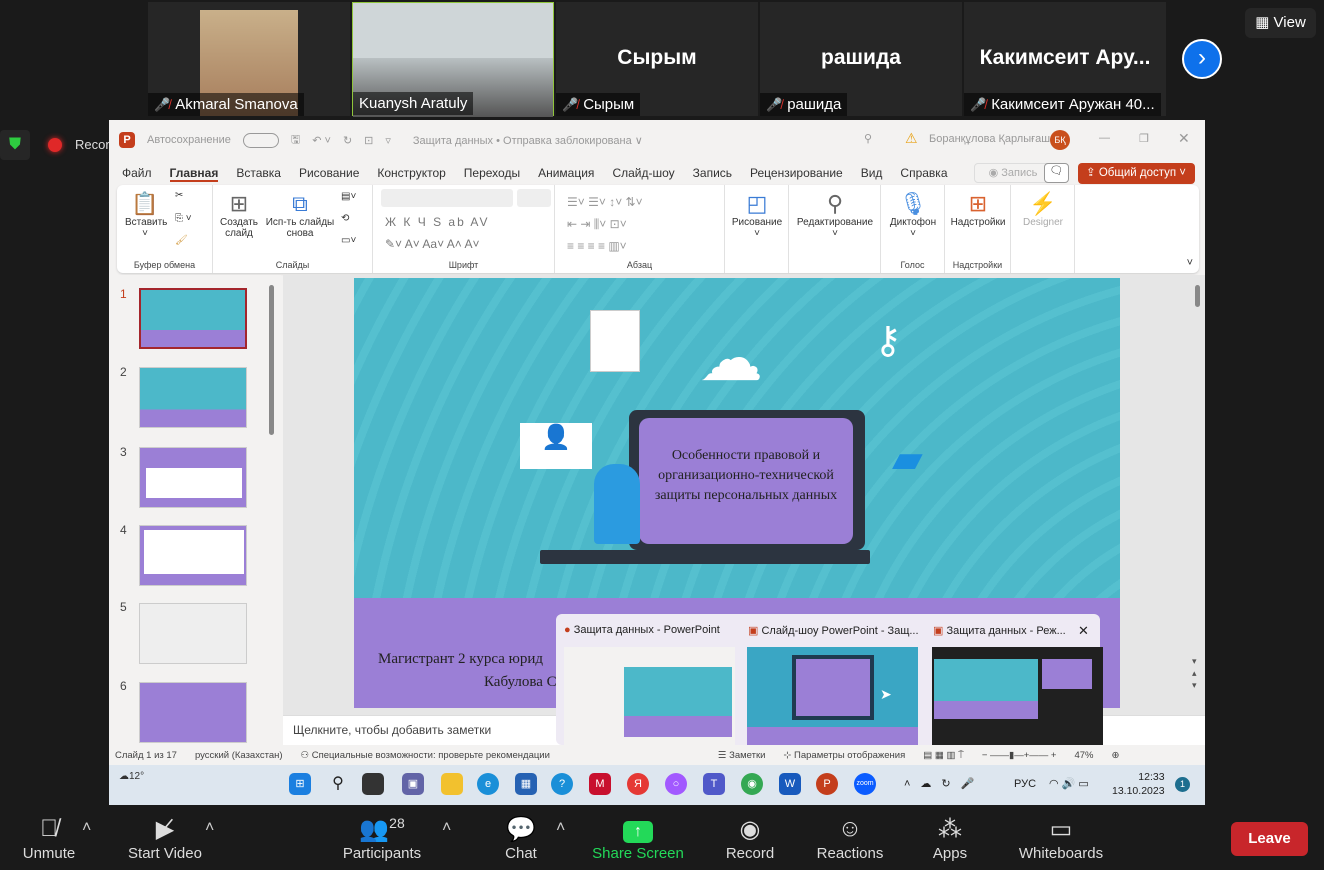 This screenshot has width=1324, height=870. Describe the element at coordinates (388, 140) in the screenshot. I see `customize-icon: ▿` at that location.